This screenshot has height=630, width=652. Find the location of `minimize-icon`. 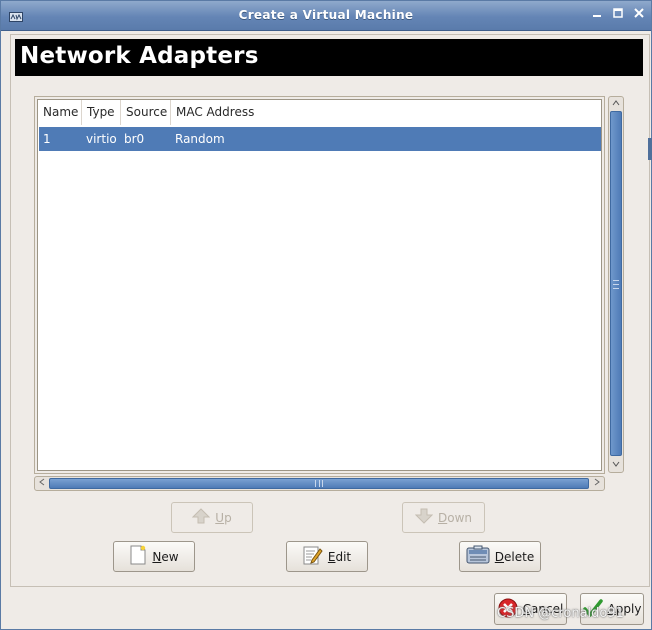

minimize-icon is located at coordinates (597, 15).